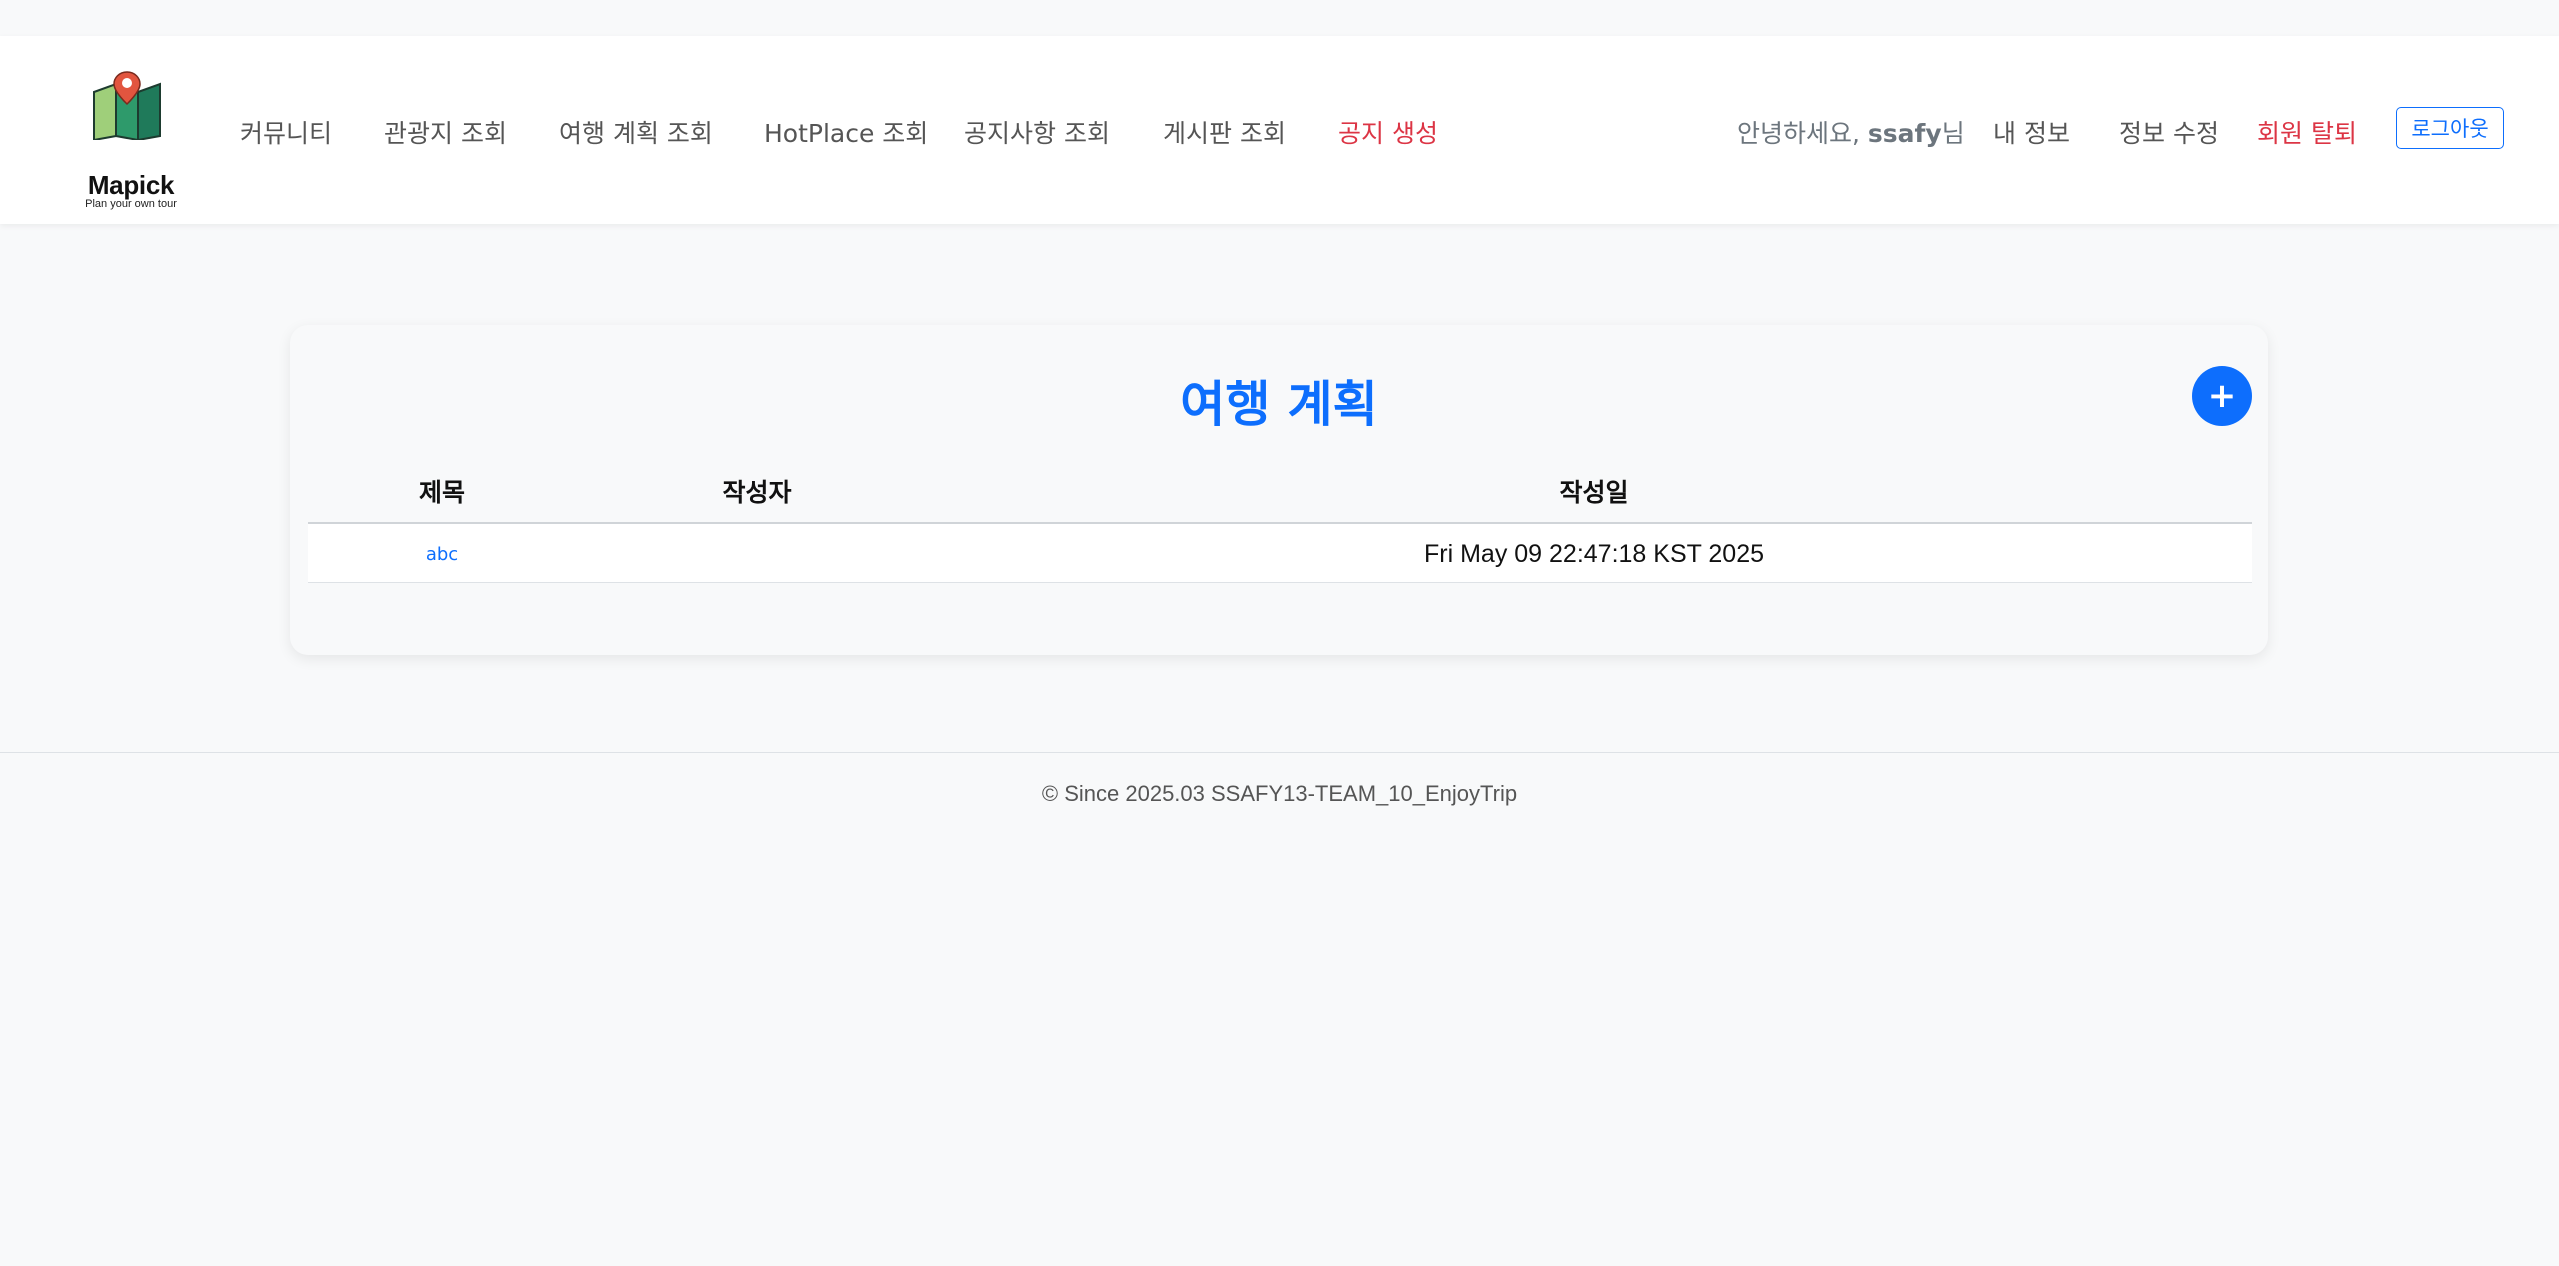  I want to click on brand-tagline: Plan your own tour, so click(131, 204).